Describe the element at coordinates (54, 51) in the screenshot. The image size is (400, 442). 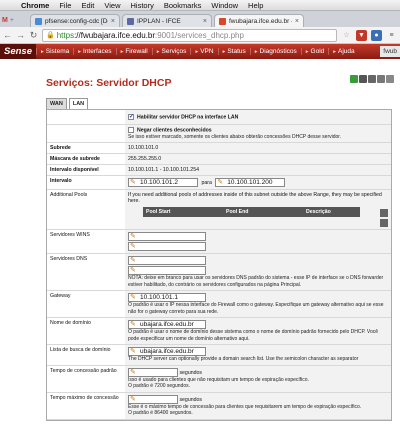
I see `nav-sistema: ▸ Sistema` at that location.